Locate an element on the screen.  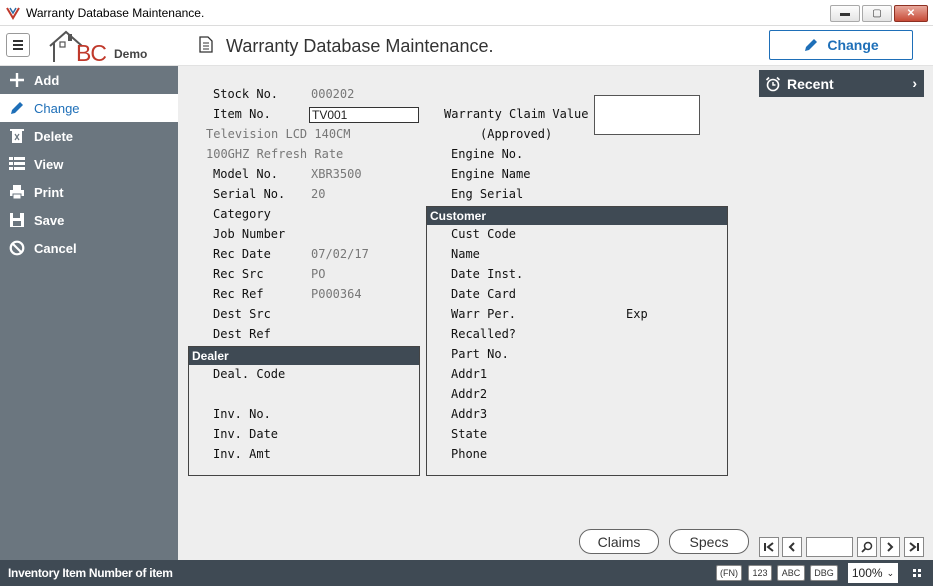
warranty-claim-approved-label: (Approved) is located at coordinates (516, 134).